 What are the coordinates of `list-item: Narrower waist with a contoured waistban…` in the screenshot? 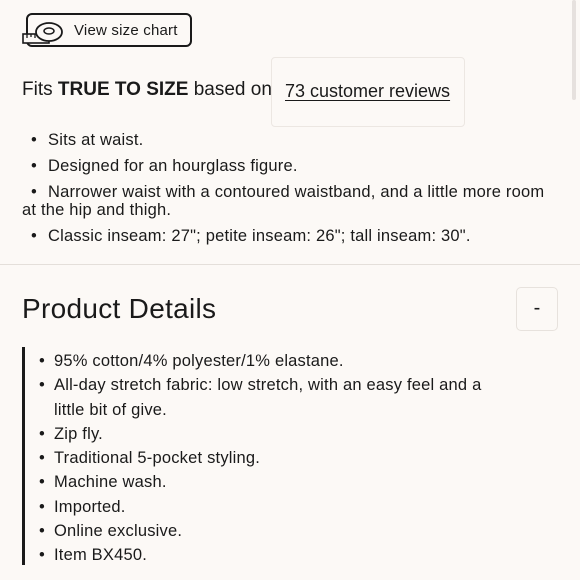 It's located at (287, 201).